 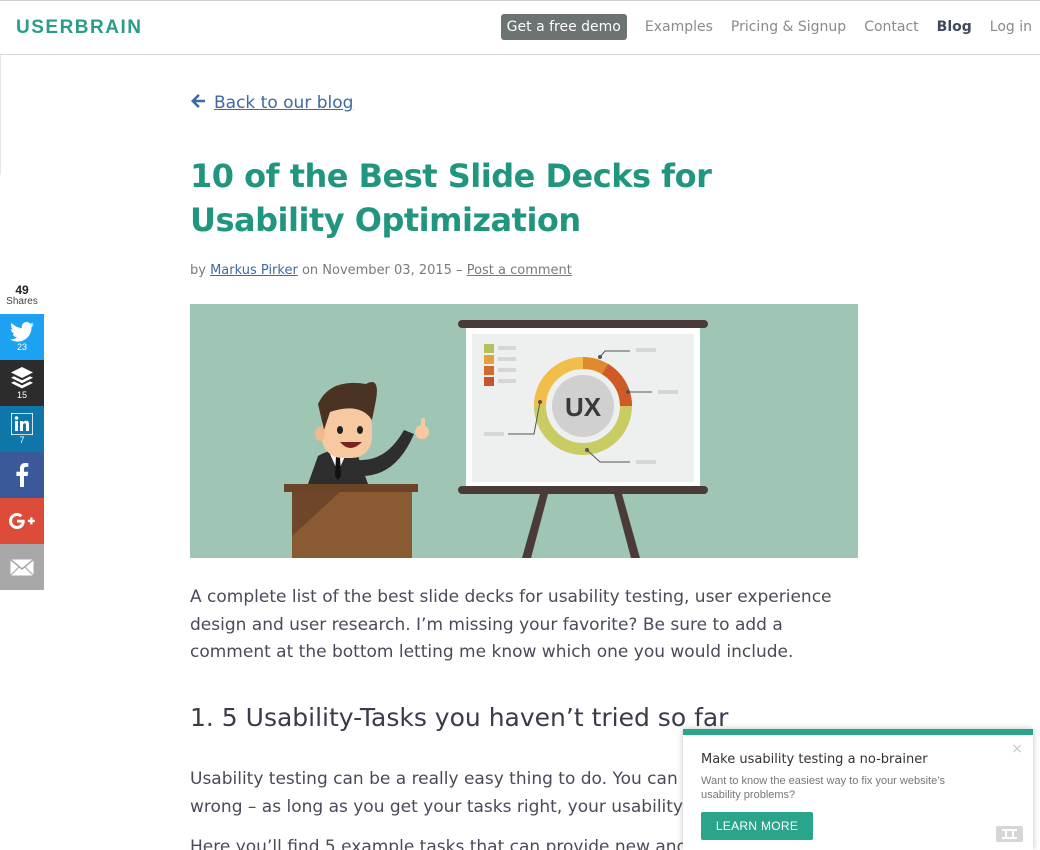 What do you see at coordinates (198, 270) in the screenshot?
I see `byline-by: by` at bounding box center [198, 270].